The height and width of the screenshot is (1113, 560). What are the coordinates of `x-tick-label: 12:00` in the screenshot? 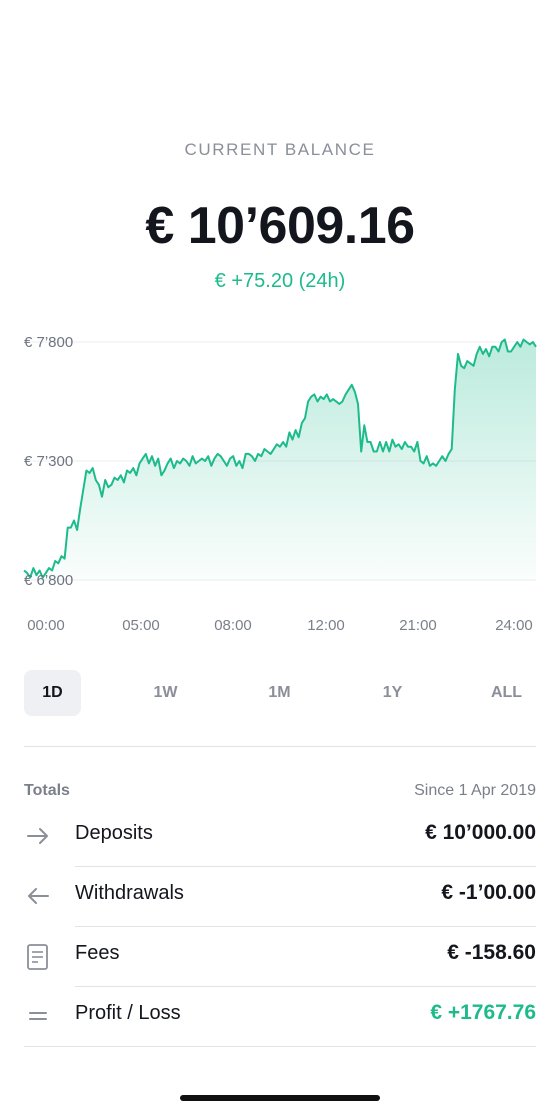 It's located at (326, 625).